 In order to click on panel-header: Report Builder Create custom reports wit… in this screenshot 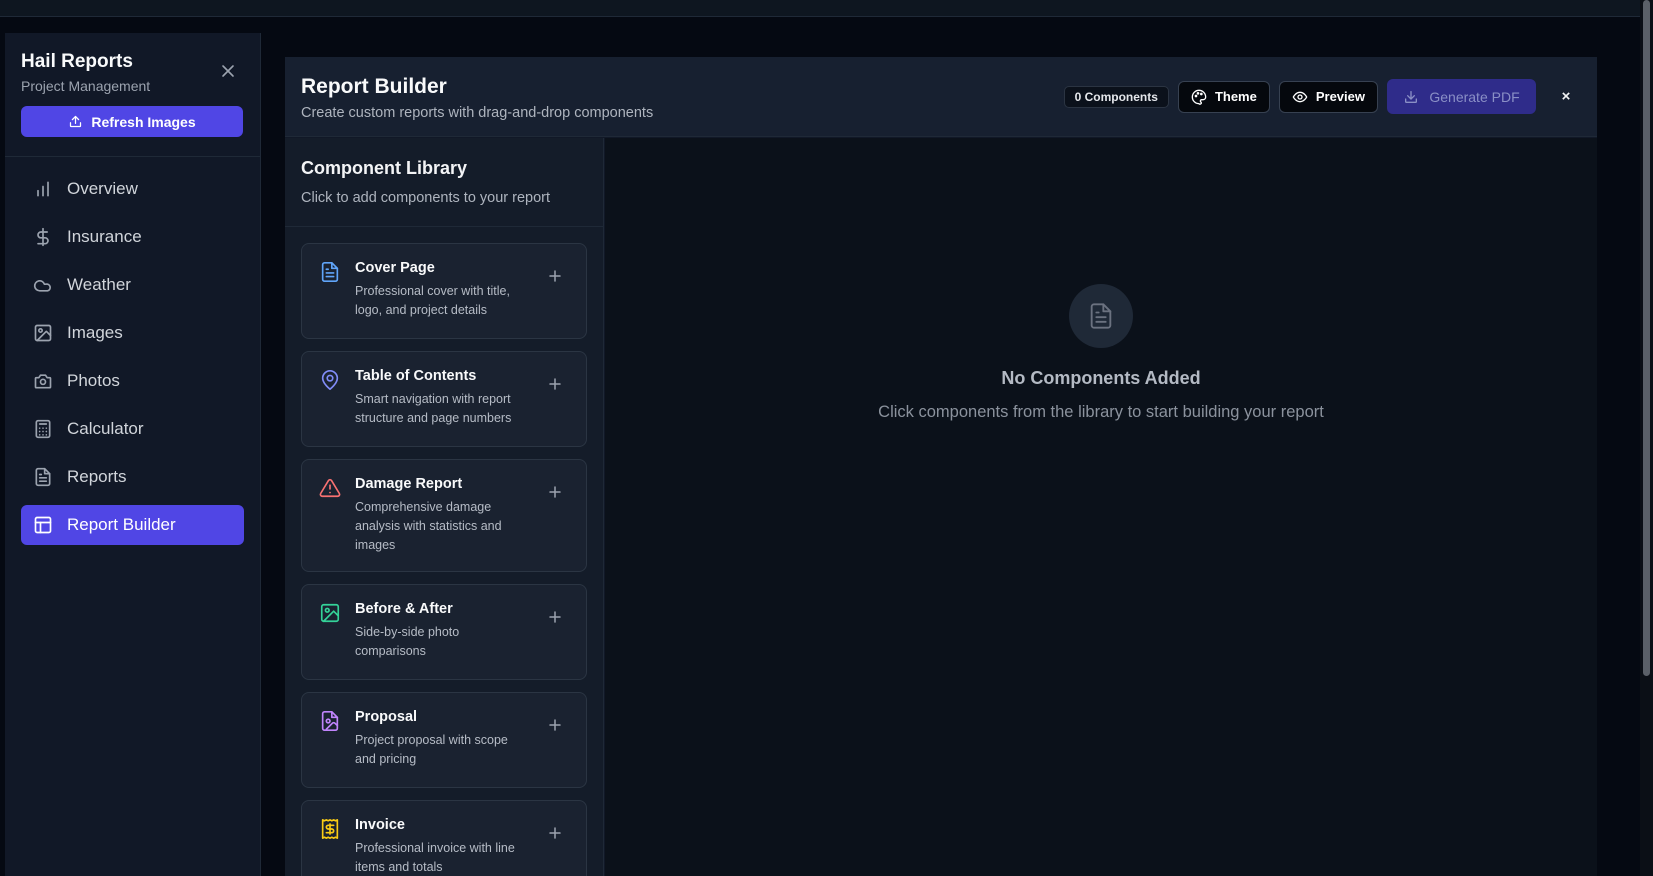, I will do `click(941, 97)`.